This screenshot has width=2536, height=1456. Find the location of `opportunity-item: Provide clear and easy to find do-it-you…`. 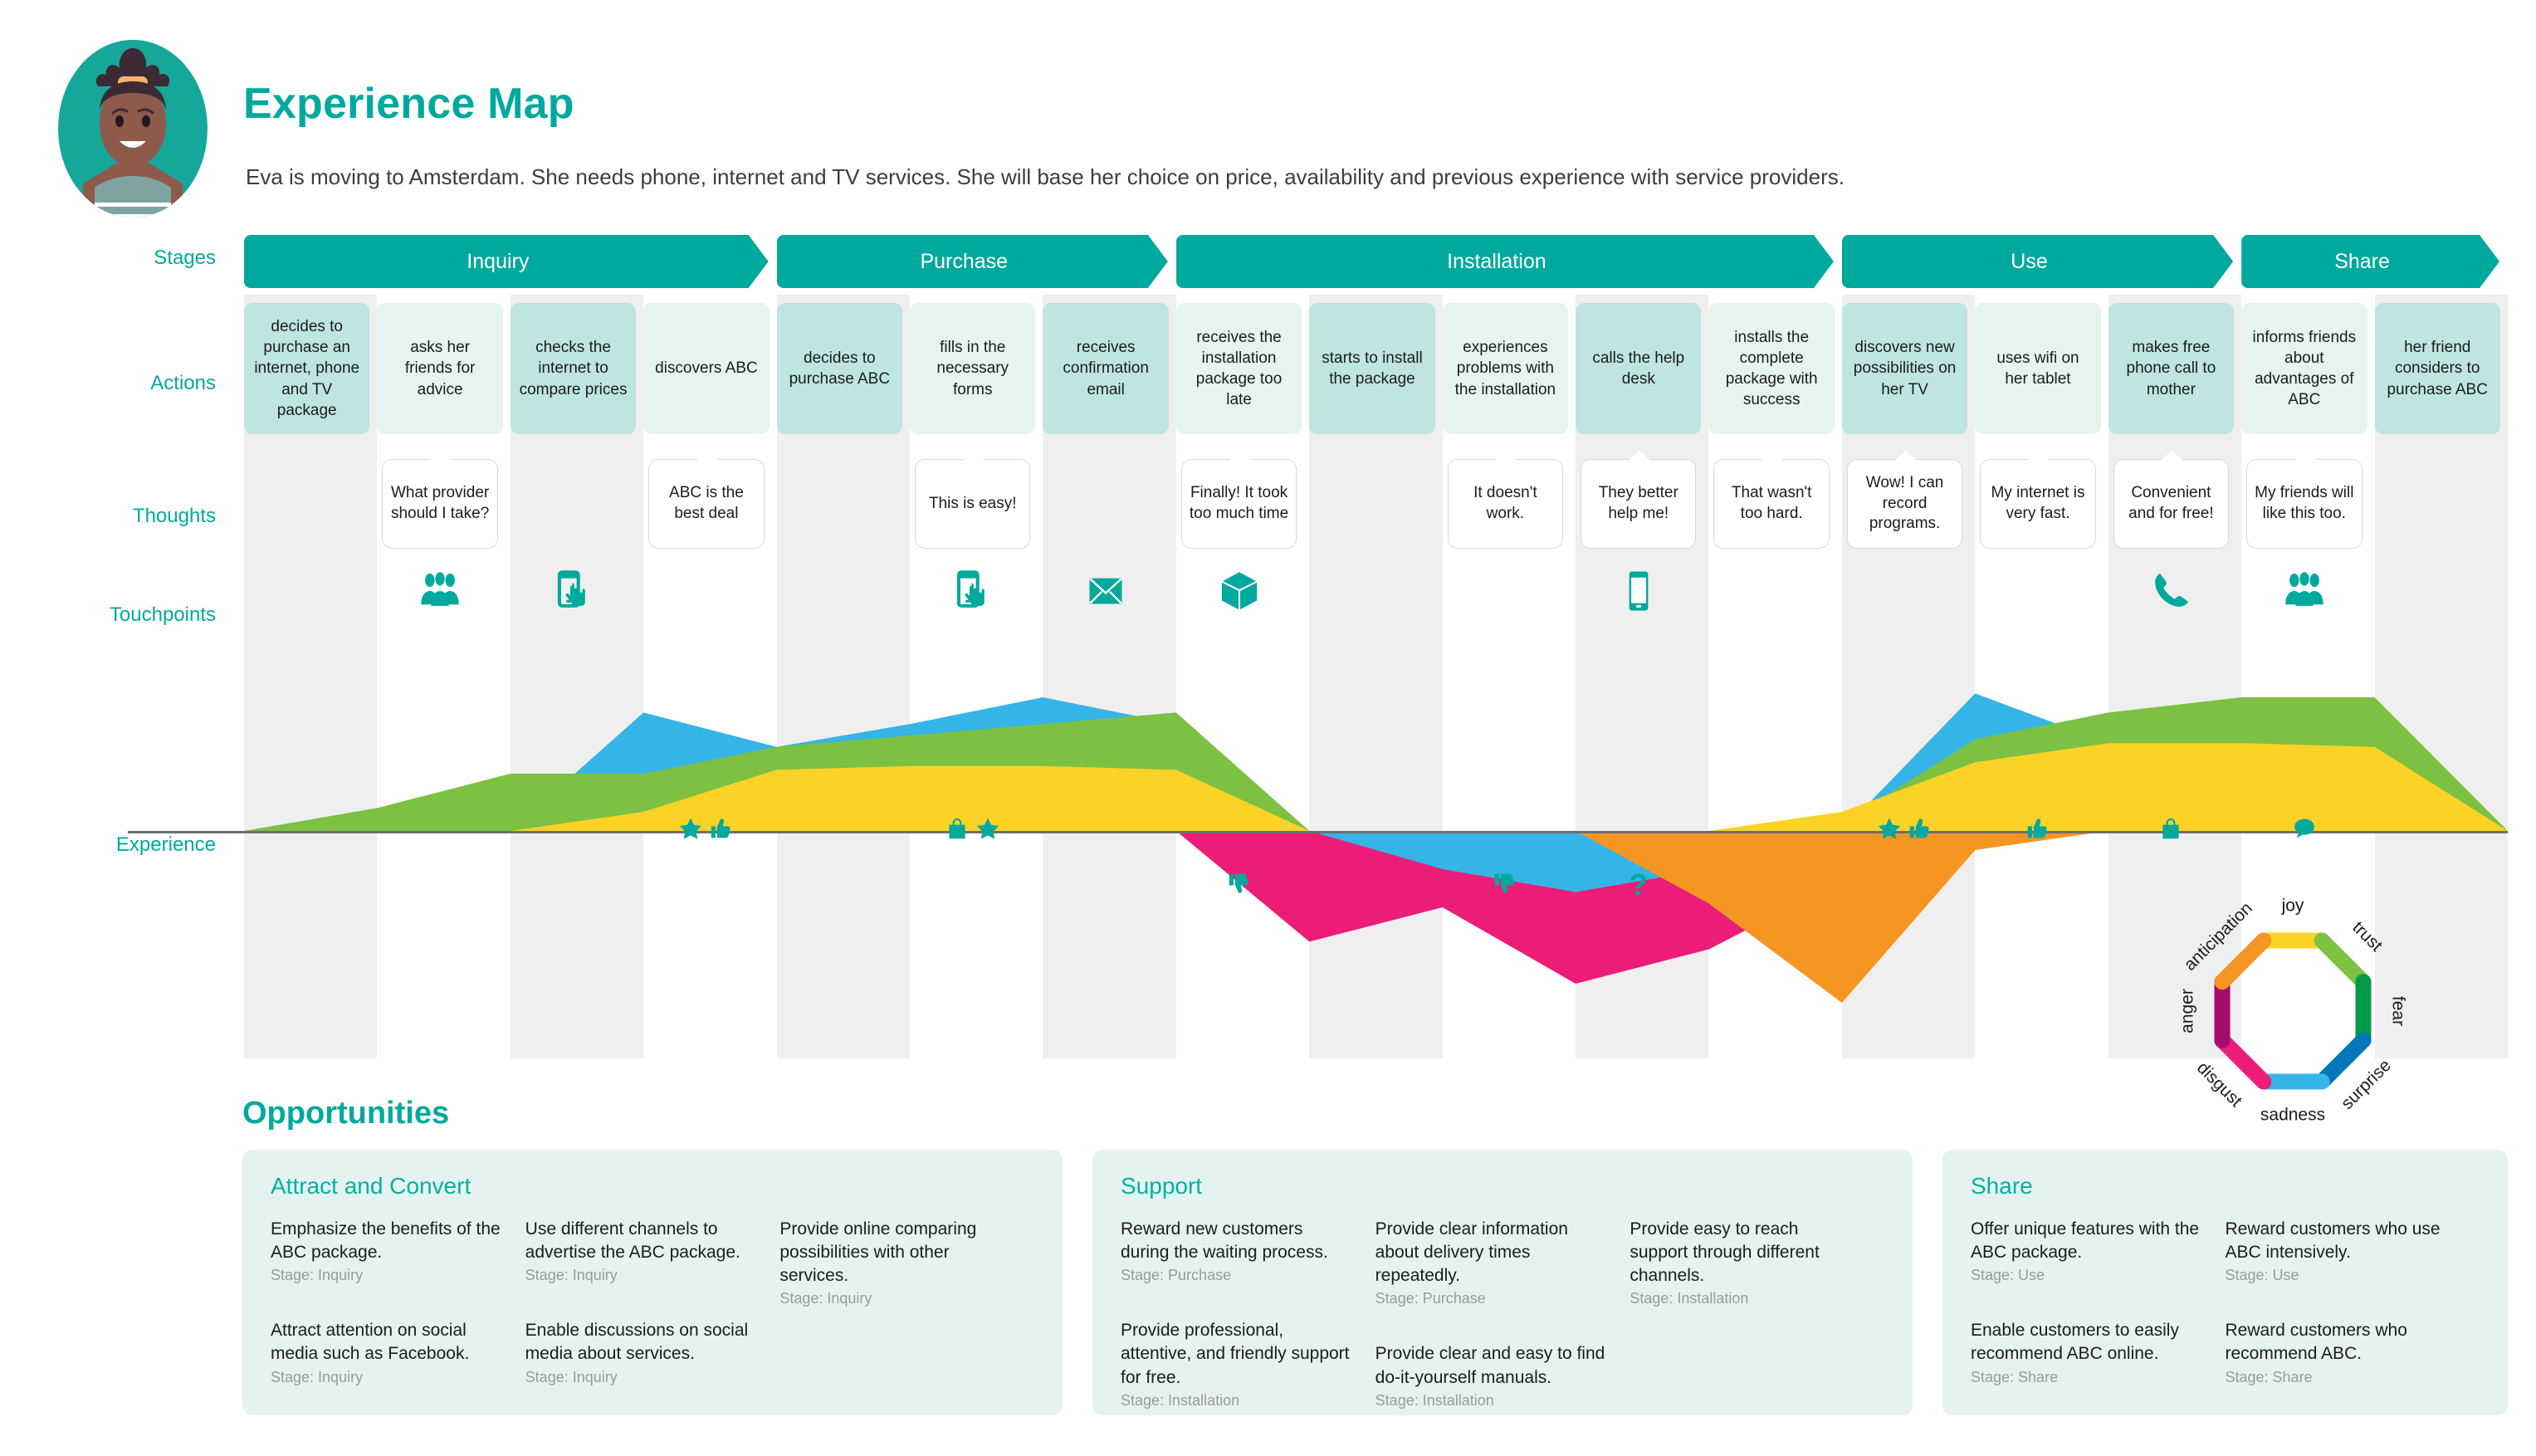

opportunity-item: Provide clear and easy to find do-it-you… is located at coordinates (1491, 1375).